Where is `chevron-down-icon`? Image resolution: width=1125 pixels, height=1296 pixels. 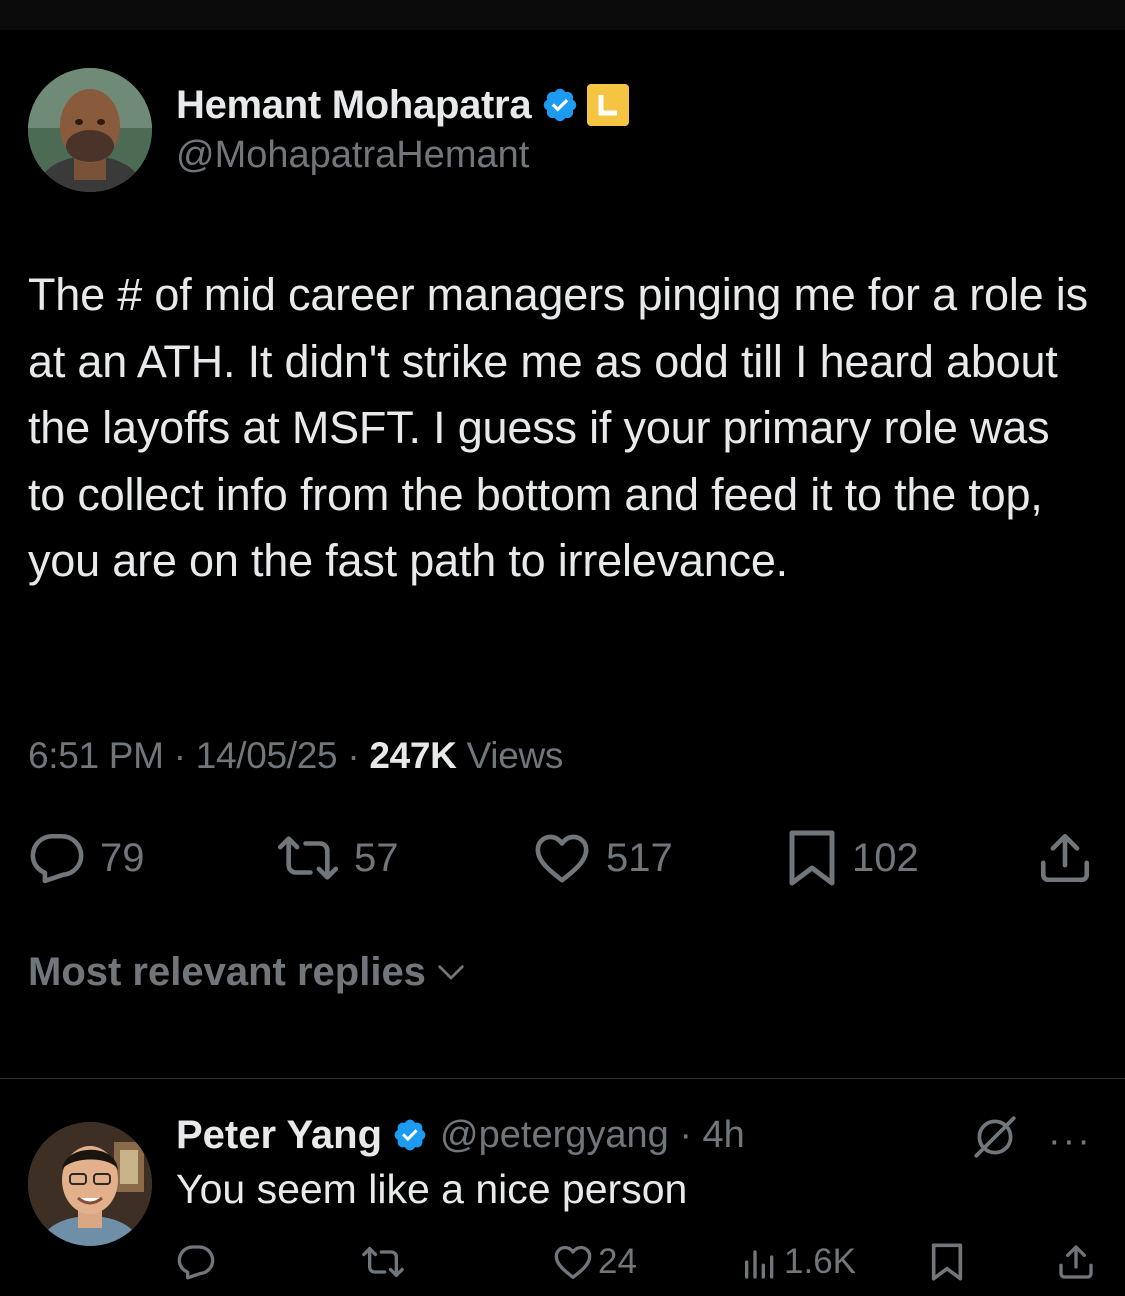 chevron-down-icon is located at coordinates (451, 971).